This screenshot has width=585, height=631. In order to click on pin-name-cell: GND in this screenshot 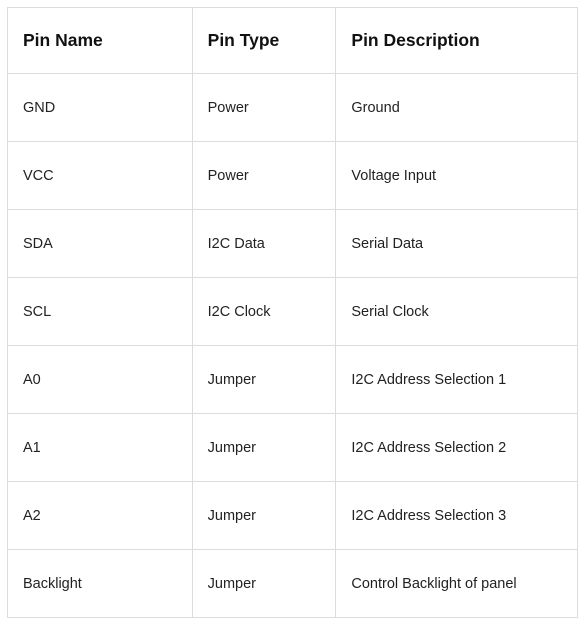, I will do `click(100, 107)`.